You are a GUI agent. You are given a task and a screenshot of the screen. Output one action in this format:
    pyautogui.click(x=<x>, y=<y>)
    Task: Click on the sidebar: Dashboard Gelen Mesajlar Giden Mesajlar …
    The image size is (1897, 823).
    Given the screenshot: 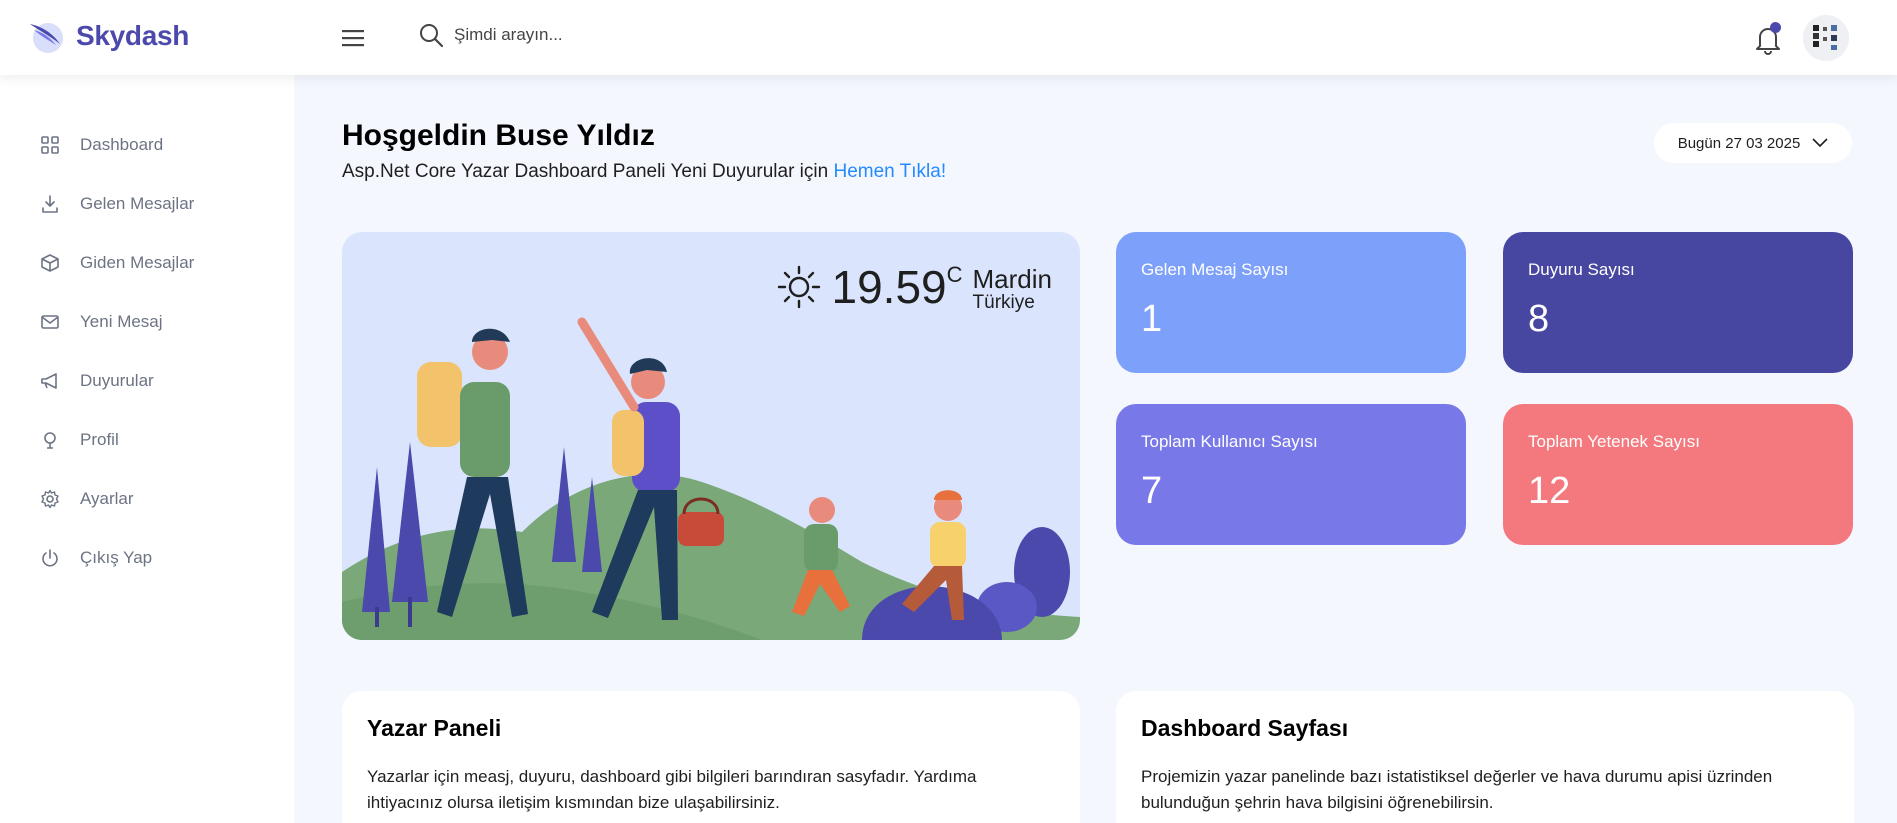 What is the action you would take?
    pyautogui.click(x=147, y=449)
    